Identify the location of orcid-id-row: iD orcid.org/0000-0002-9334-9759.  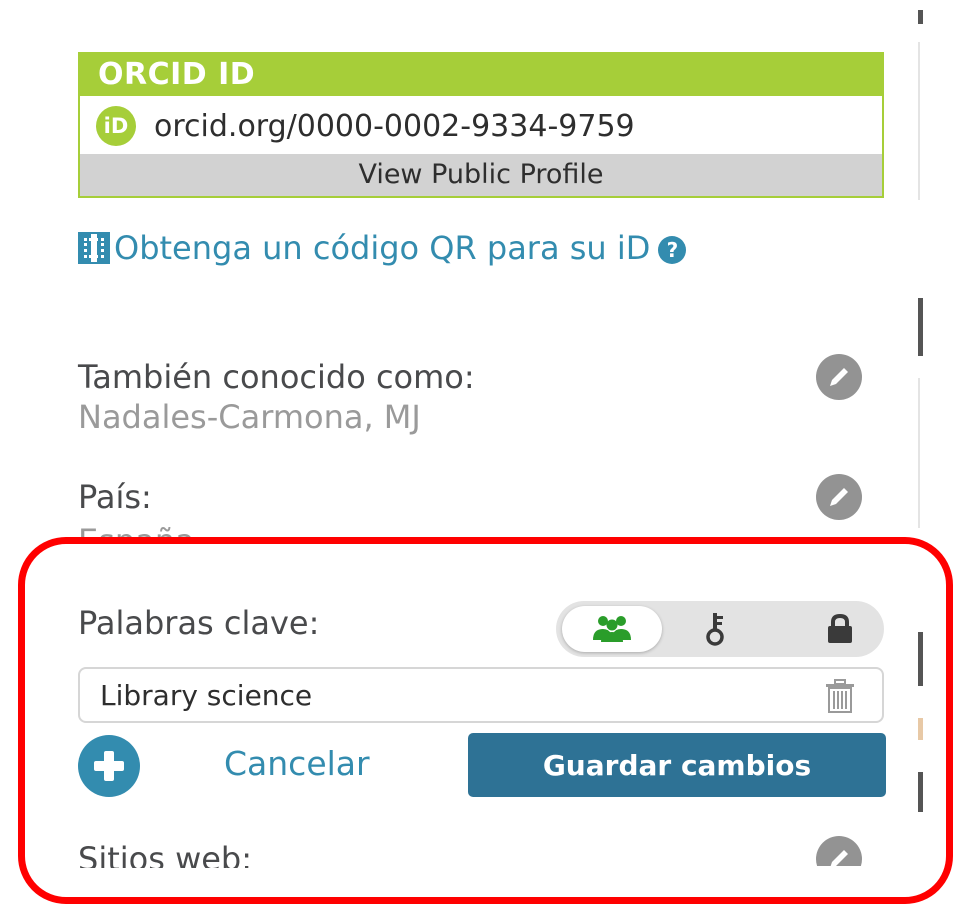
(481, 126).